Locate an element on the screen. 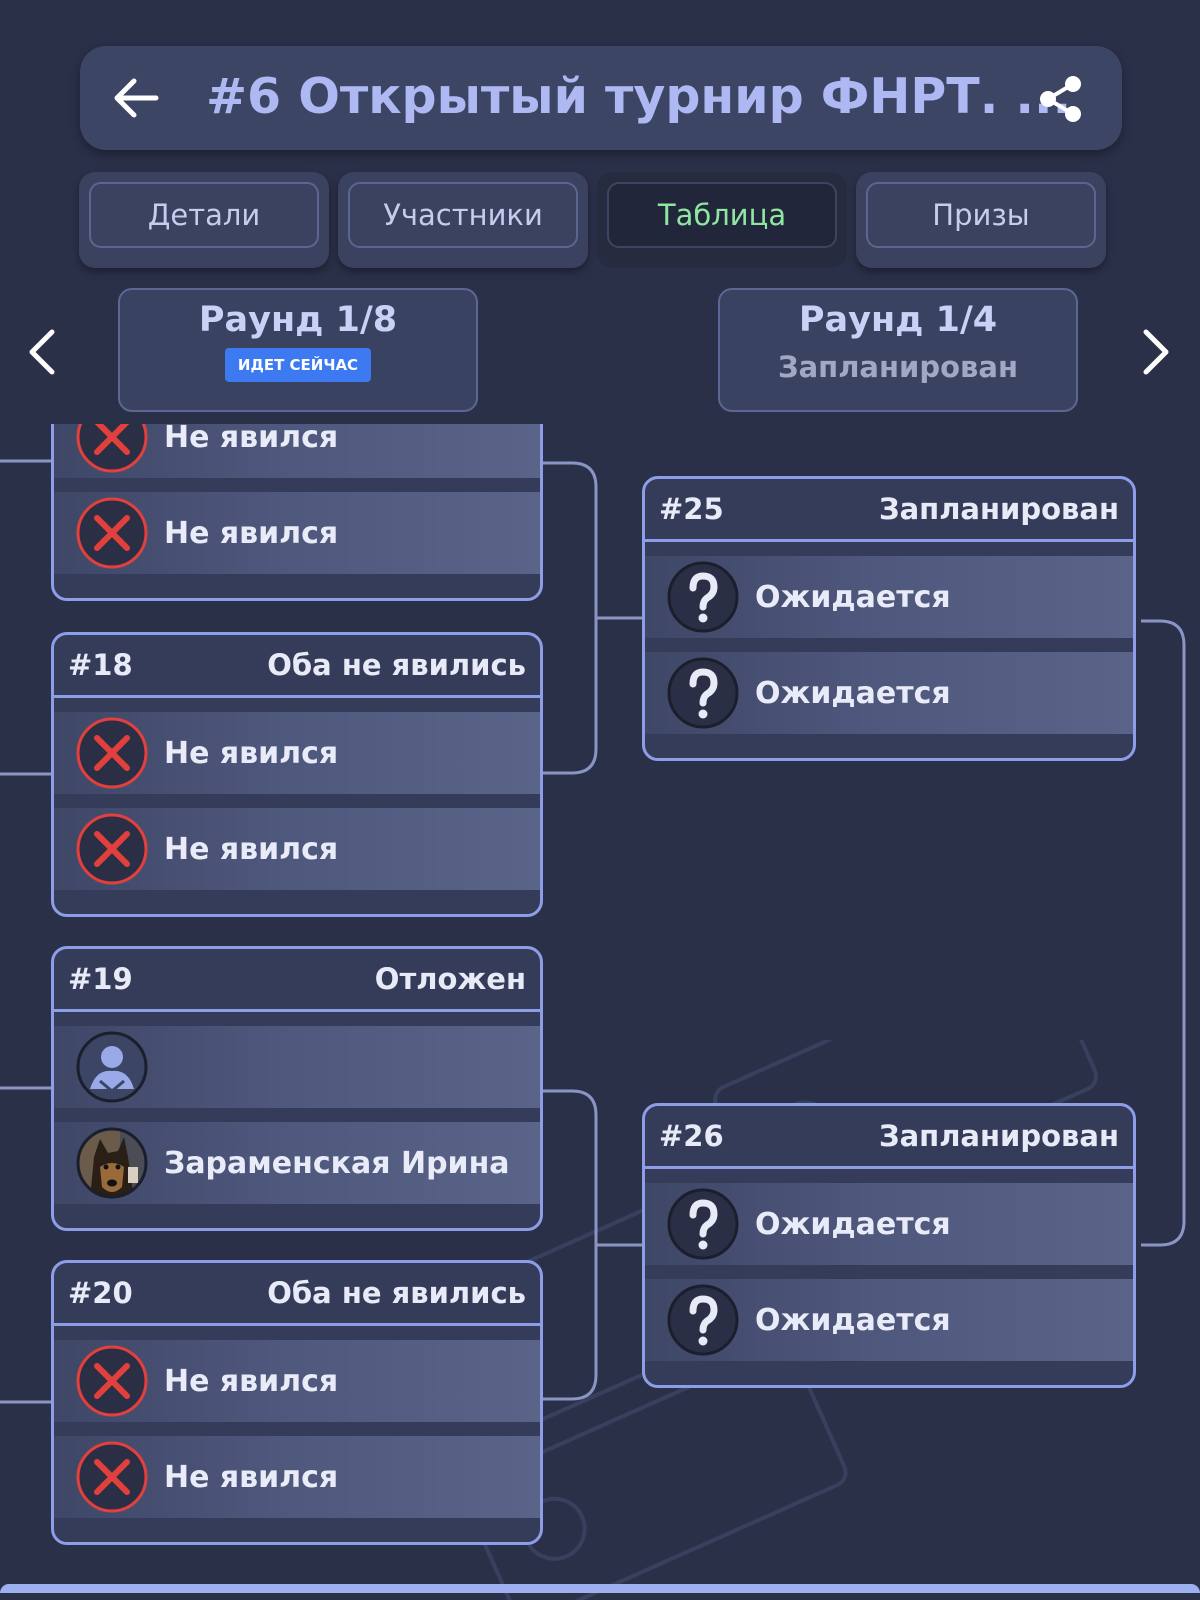 This screenshot has height=1600, width=1200. match-25: #25 Запланирован Ожидается Ожидается is located at coordinates (889, 618).